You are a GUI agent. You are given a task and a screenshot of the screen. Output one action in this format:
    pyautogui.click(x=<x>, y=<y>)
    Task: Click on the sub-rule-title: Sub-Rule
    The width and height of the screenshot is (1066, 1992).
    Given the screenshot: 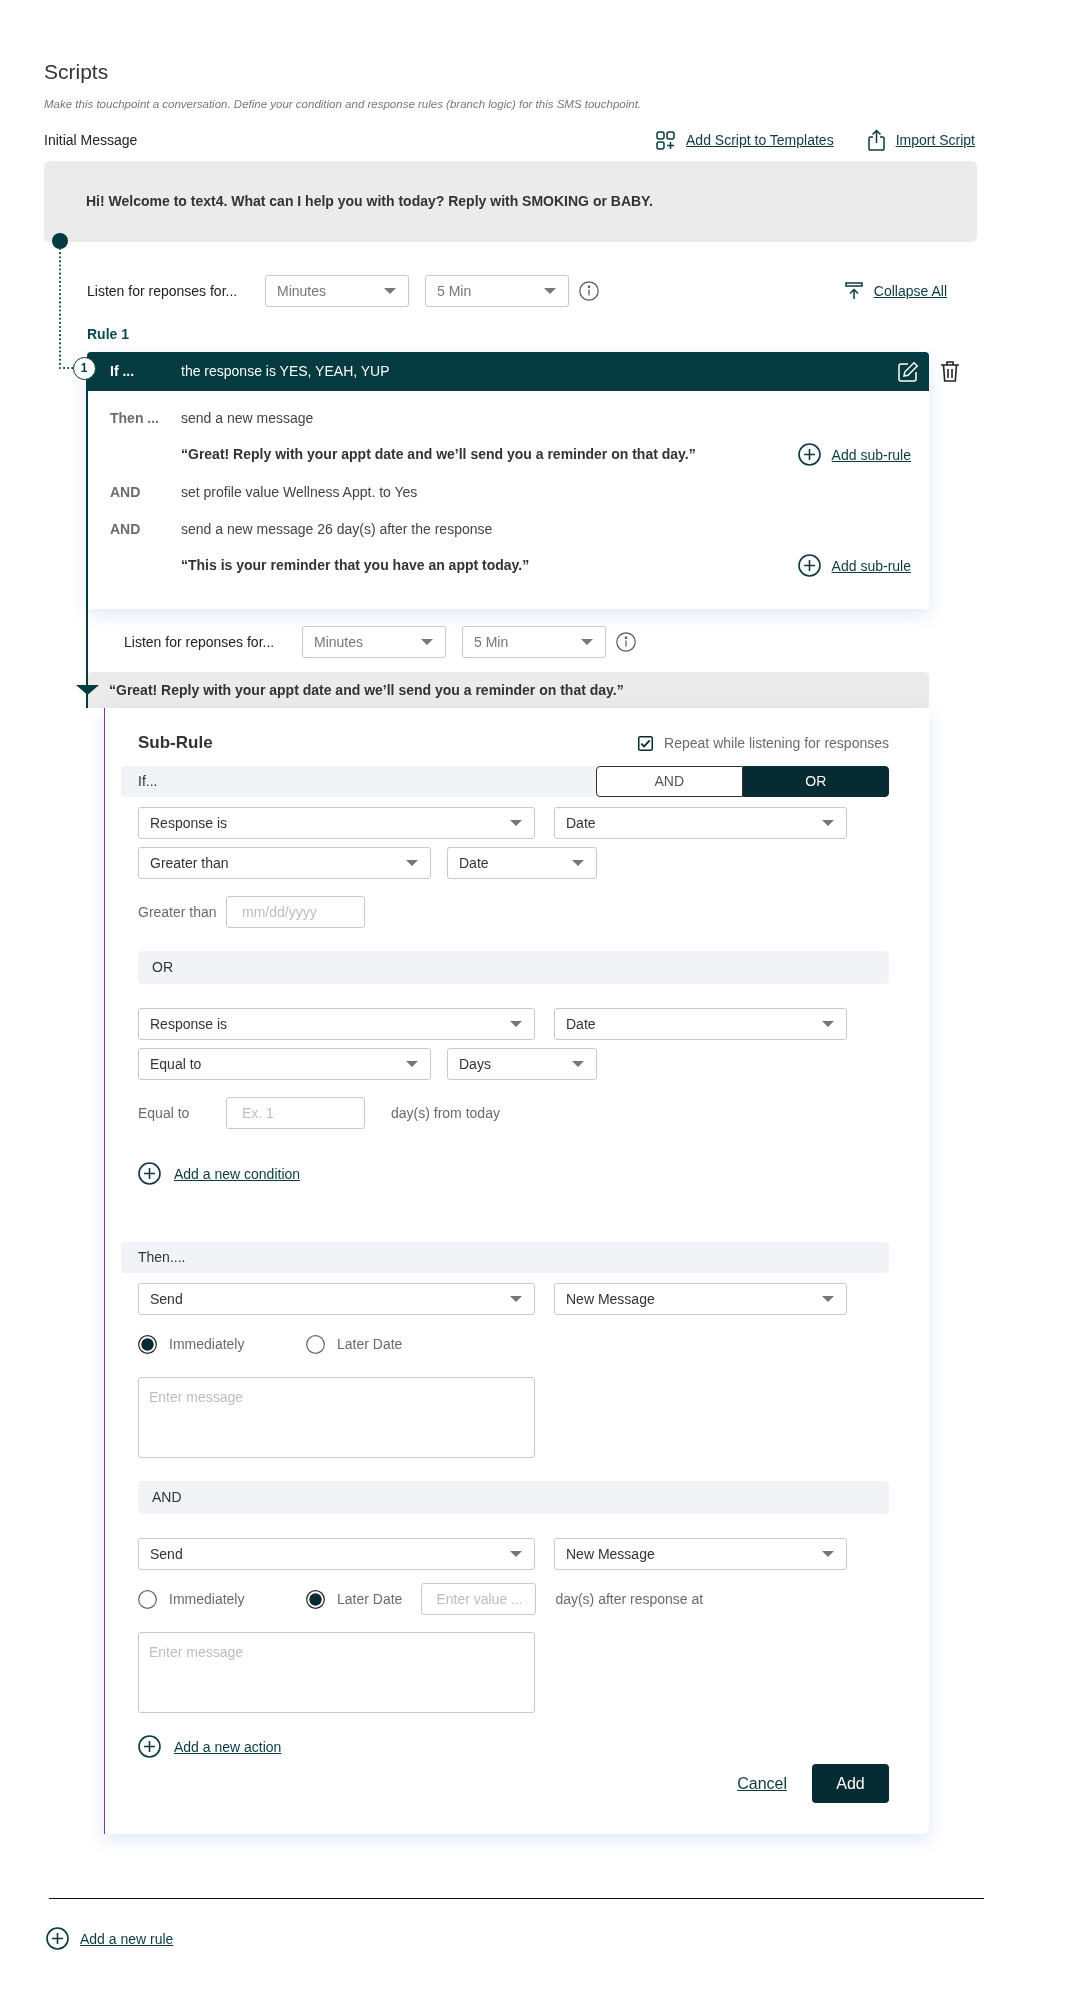 What is the action you would take?
    pyautogui.click(x=175, y=743)
    